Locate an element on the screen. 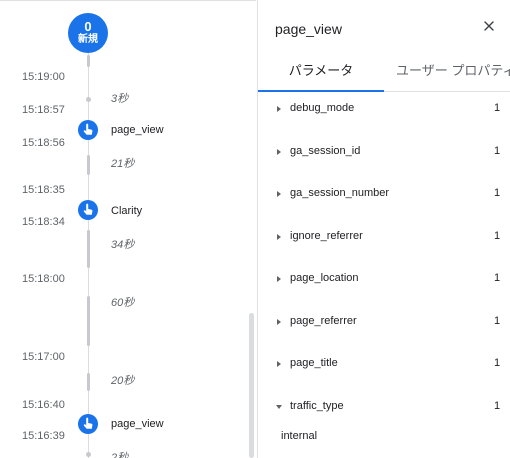 This screenshot has height=458, width=510. tab-bar: パラメータ ユーザー プロパティ is located at coordinates (384, 72).